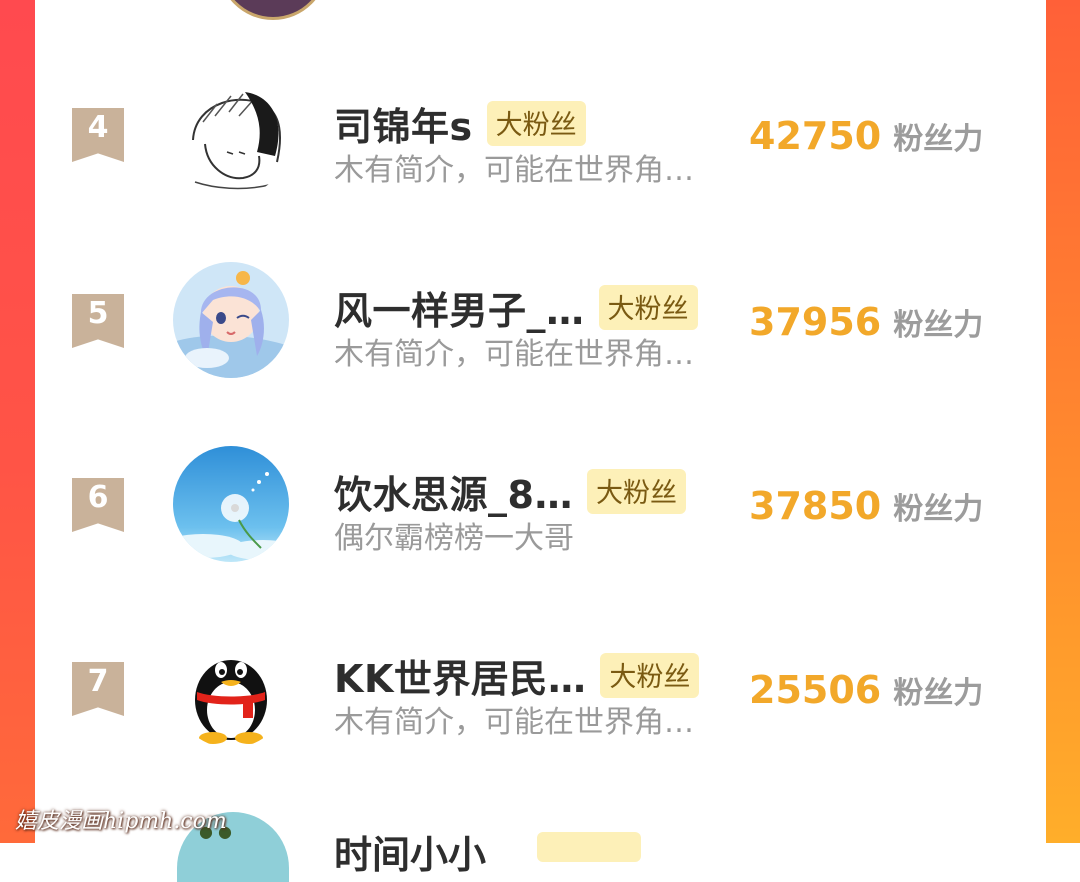  What do you see at coordinates (815, 136) in the screenshot?
I see `fan-power-score: 42750` at bounding box center [815, 136].